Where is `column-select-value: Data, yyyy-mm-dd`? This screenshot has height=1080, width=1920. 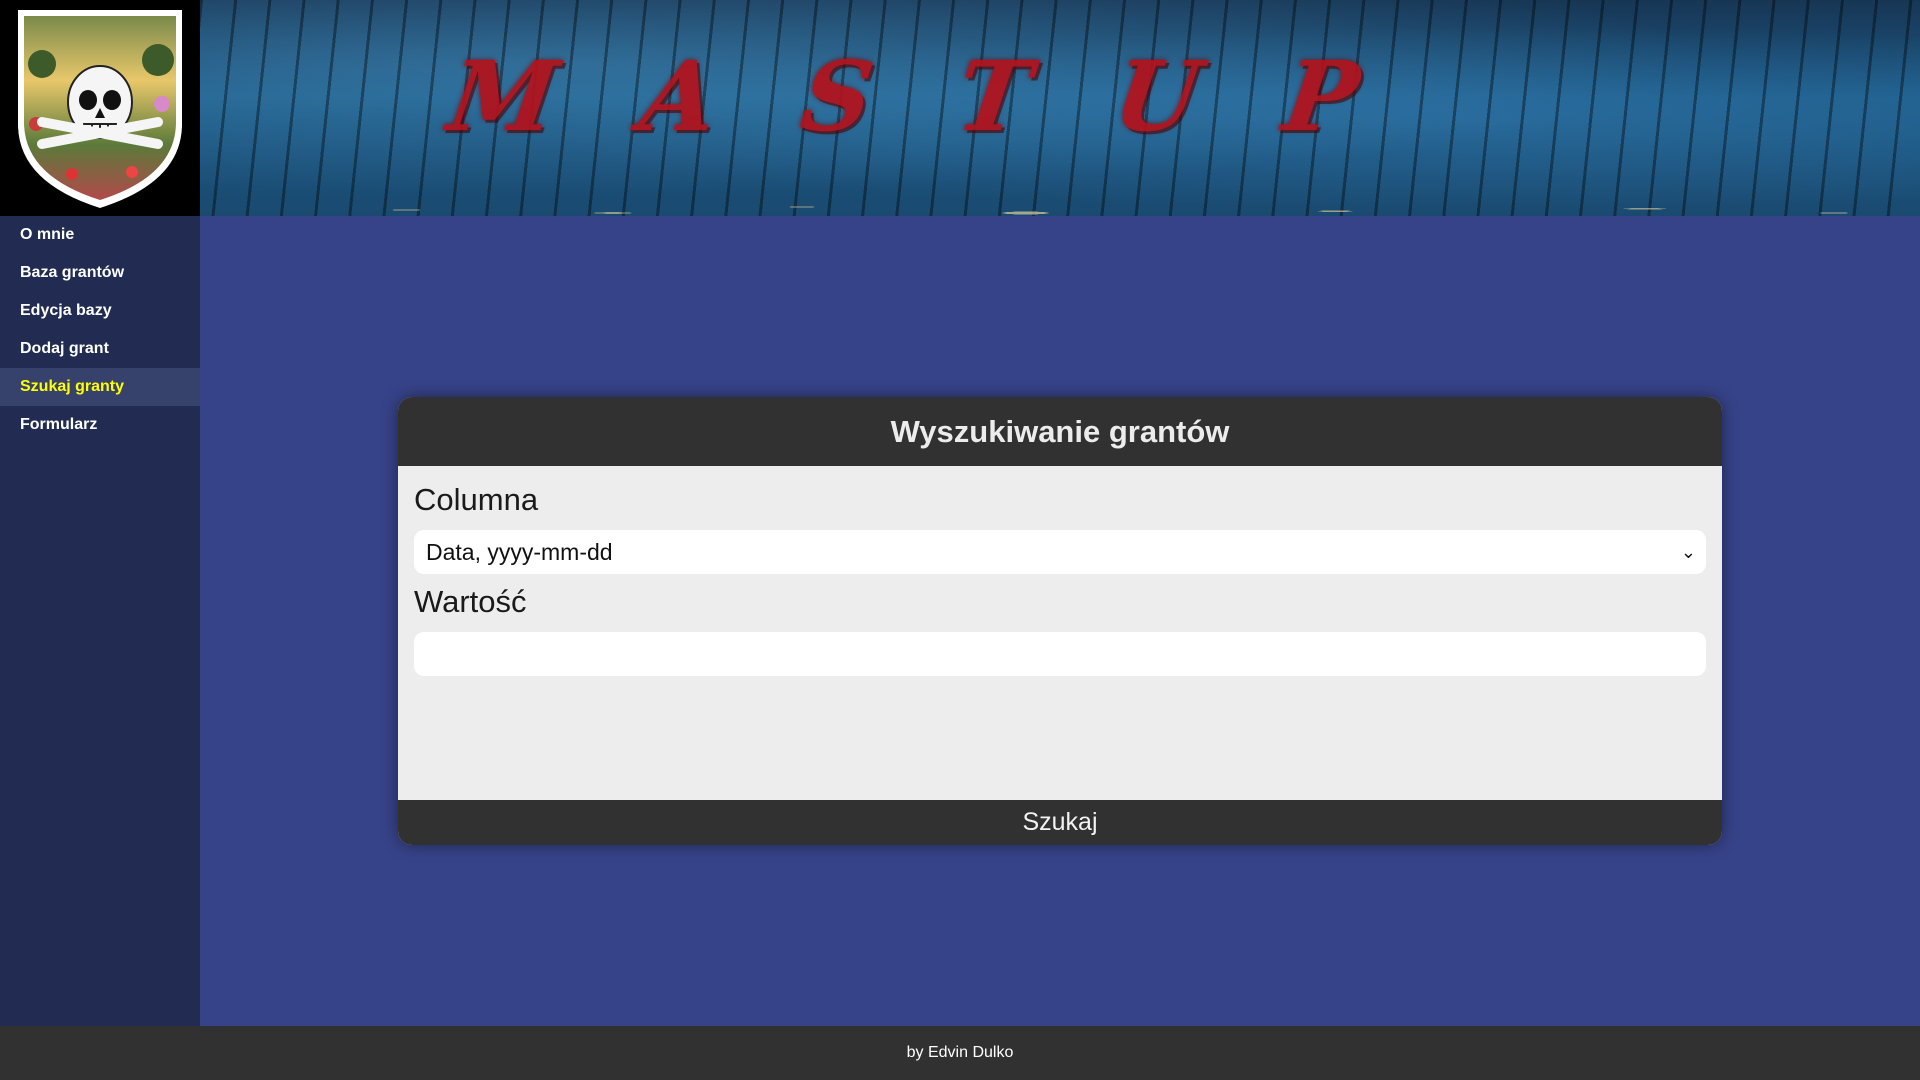
column-select-value: Data, yyyy-mm-dd is located at coordinates (519, 552).